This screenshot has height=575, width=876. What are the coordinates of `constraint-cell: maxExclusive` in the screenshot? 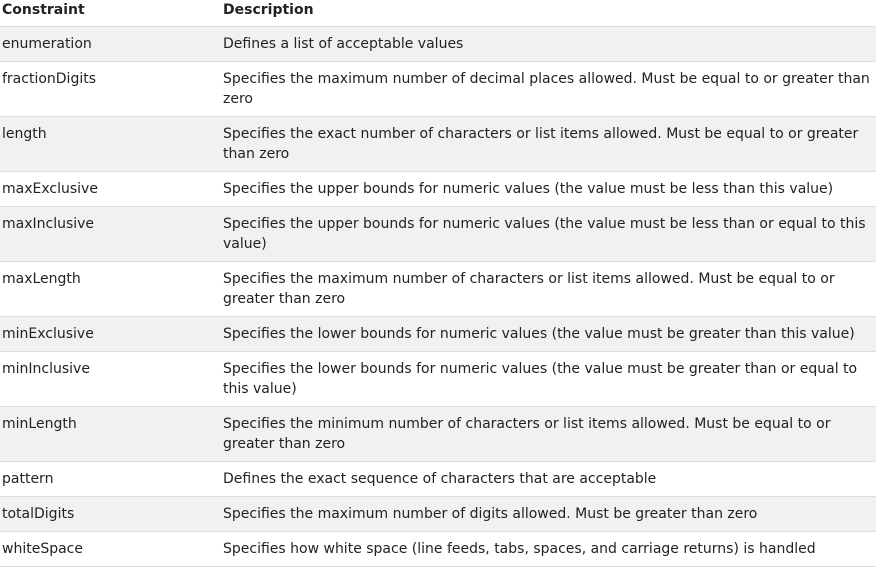 It's located at (110, 189).